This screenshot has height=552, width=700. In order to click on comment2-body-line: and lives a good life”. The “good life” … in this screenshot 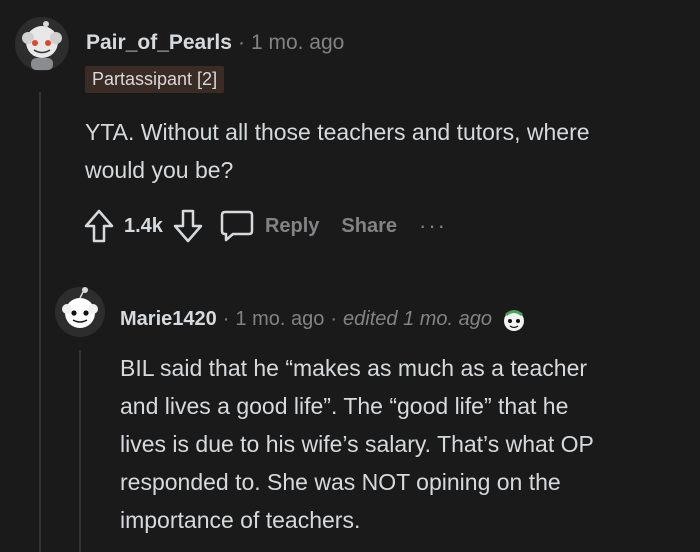, I will do `click(344, 406)`.